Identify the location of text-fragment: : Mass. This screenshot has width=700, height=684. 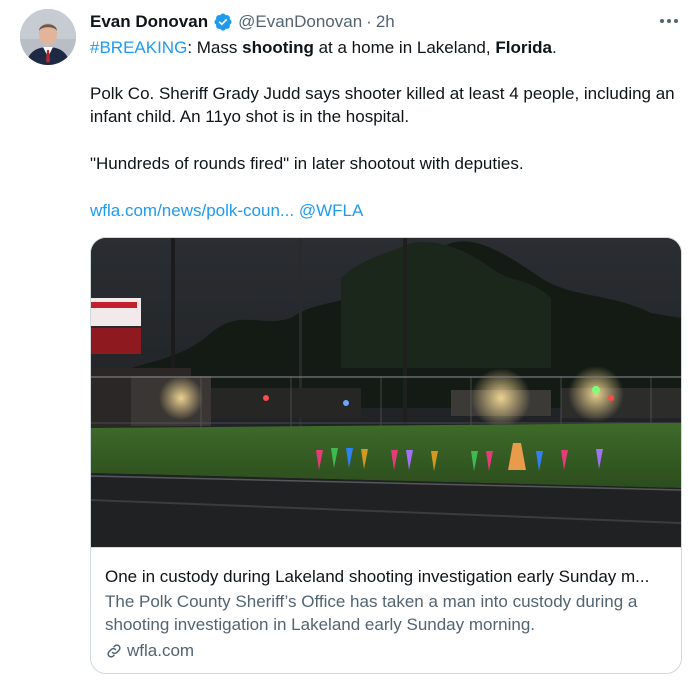
(215, 47).